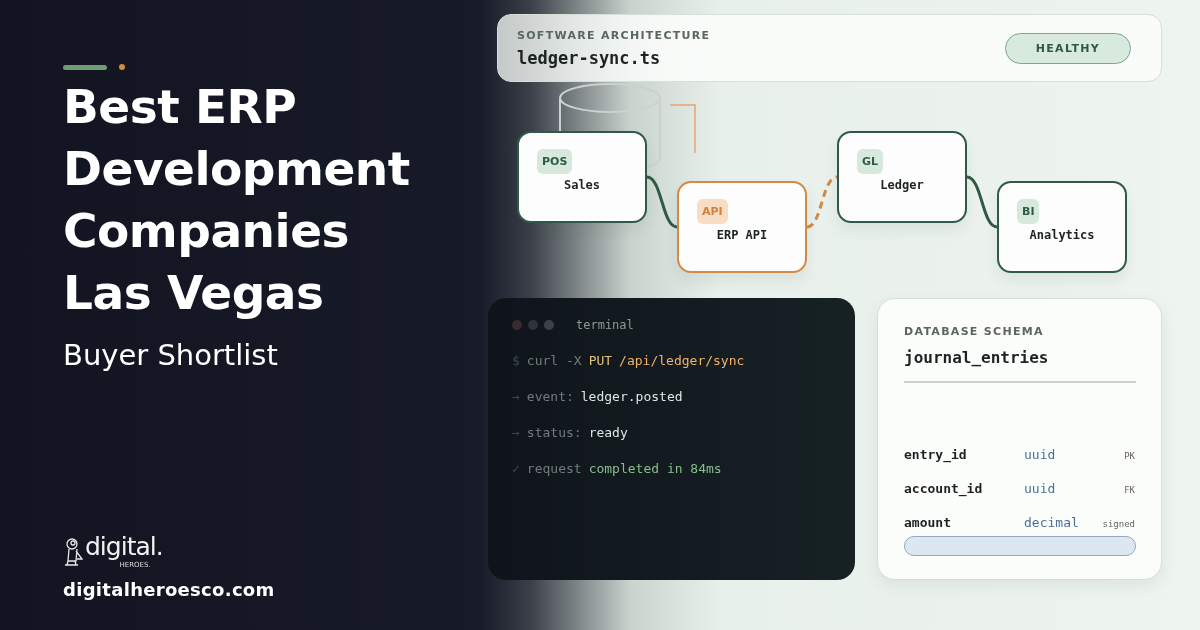  What do you see at coordinates (902, 185) in the screenshot?
I see `node-label: Ledger` at bounding box center [902, 185].